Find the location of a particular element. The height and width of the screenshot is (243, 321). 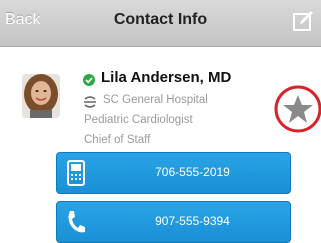

phone-handset-icon is located at coordinates (76, 222).